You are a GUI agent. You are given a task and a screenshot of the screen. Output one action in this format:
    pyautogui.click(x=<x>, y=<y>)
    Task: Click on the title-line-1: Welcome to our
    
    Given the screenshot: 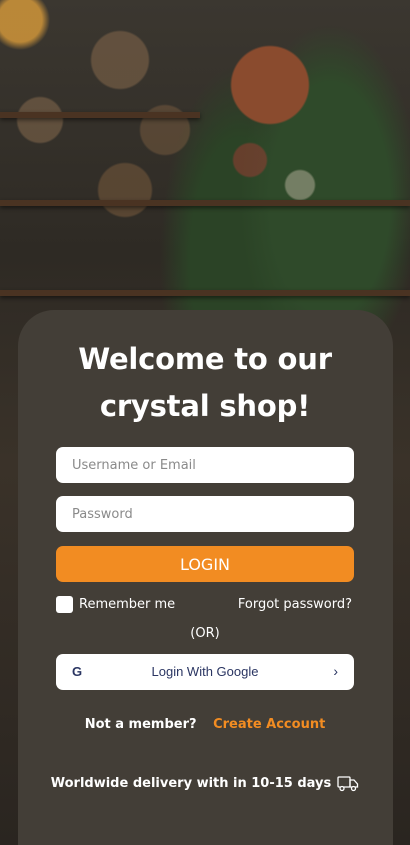 What is the action you would take?
    pyautogui.click(x=205, y=359)
    